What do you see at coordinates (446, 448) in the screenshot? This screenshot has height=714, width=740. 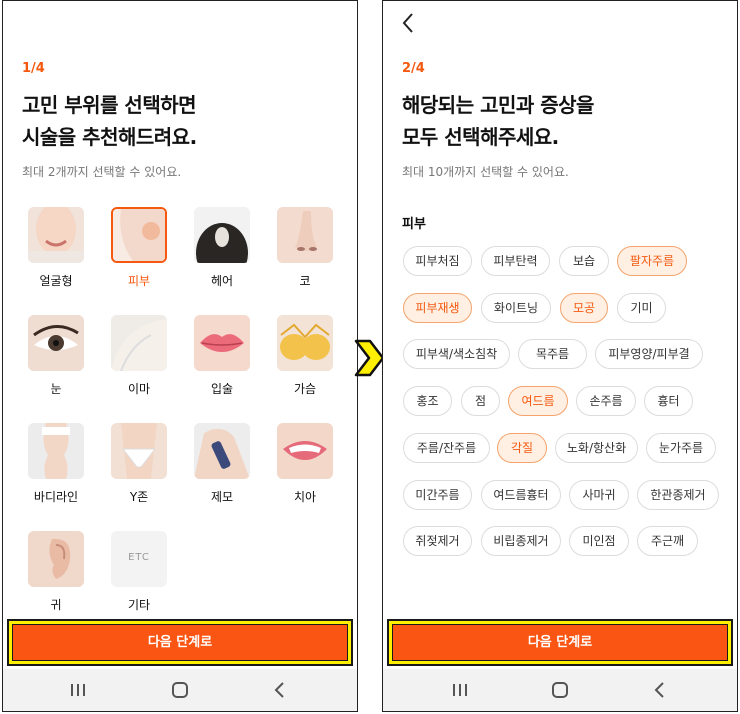 I see `symptom-chip: 주름/잔주름` at bounding box center [446, 448].